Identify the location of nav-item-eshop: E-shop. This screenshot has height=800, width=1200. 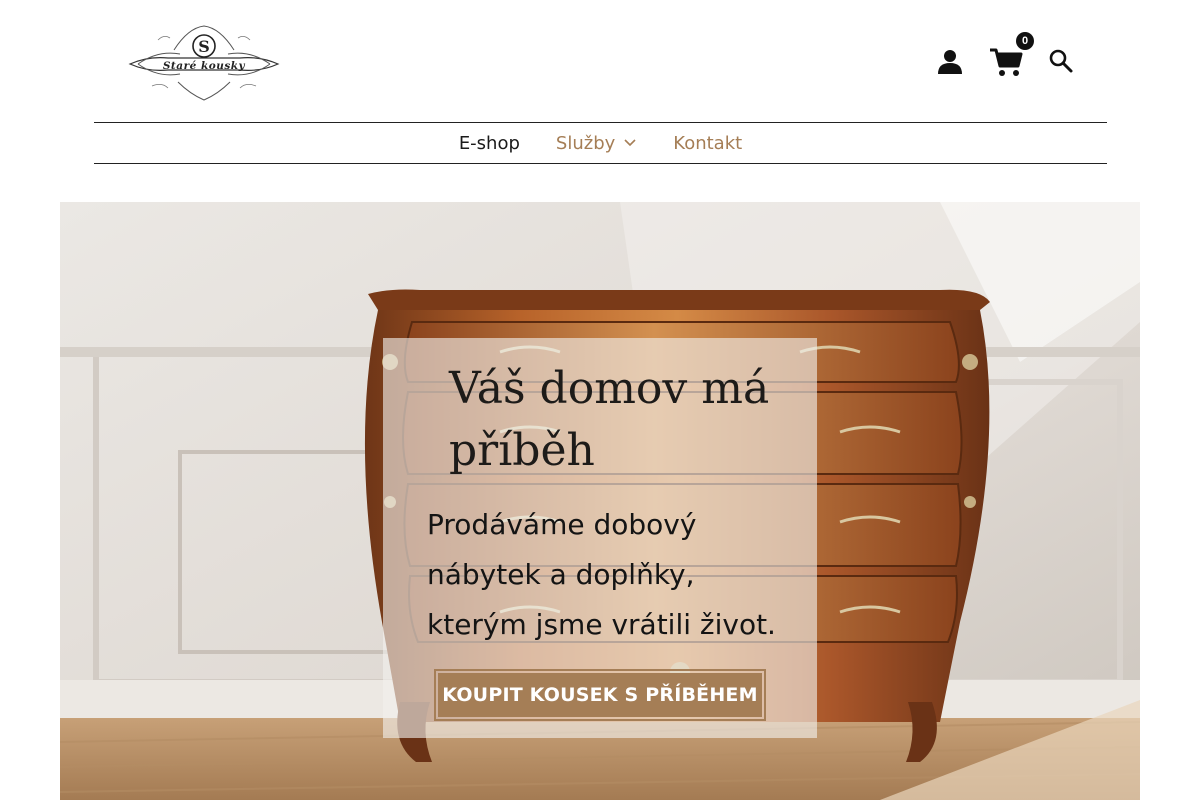
(489, 143).